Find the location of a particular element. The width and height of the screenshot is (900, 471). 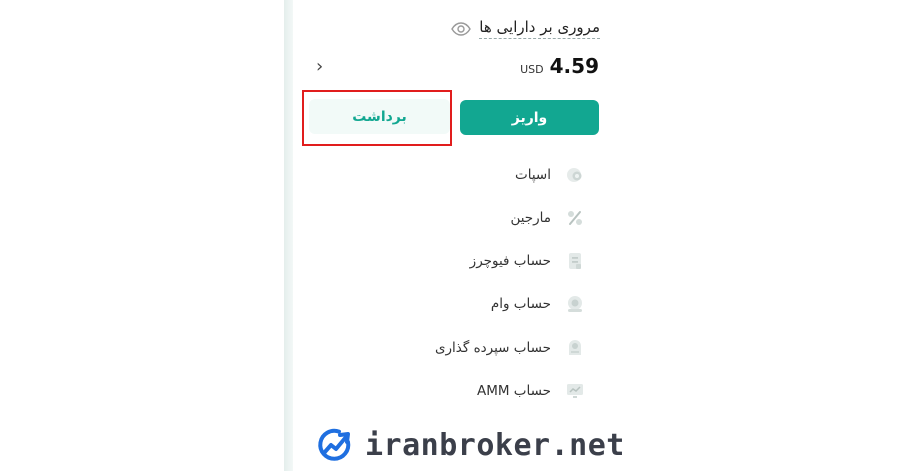

balance-row: › USD 4.59 is located at coordinates (455, 67).